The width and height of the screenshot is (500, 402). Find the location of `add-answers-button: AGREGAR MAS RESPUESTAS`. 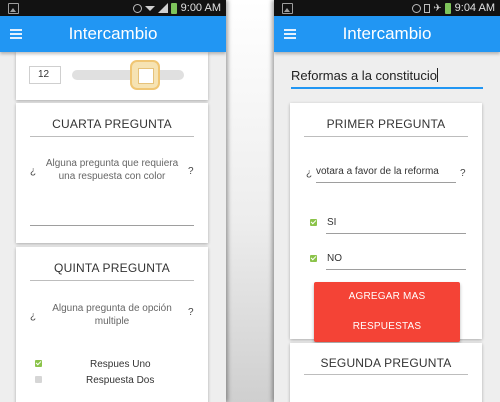

add-answers-button: AGREGAR MAS RESPUESTAS is located at coordinates (387, 312).